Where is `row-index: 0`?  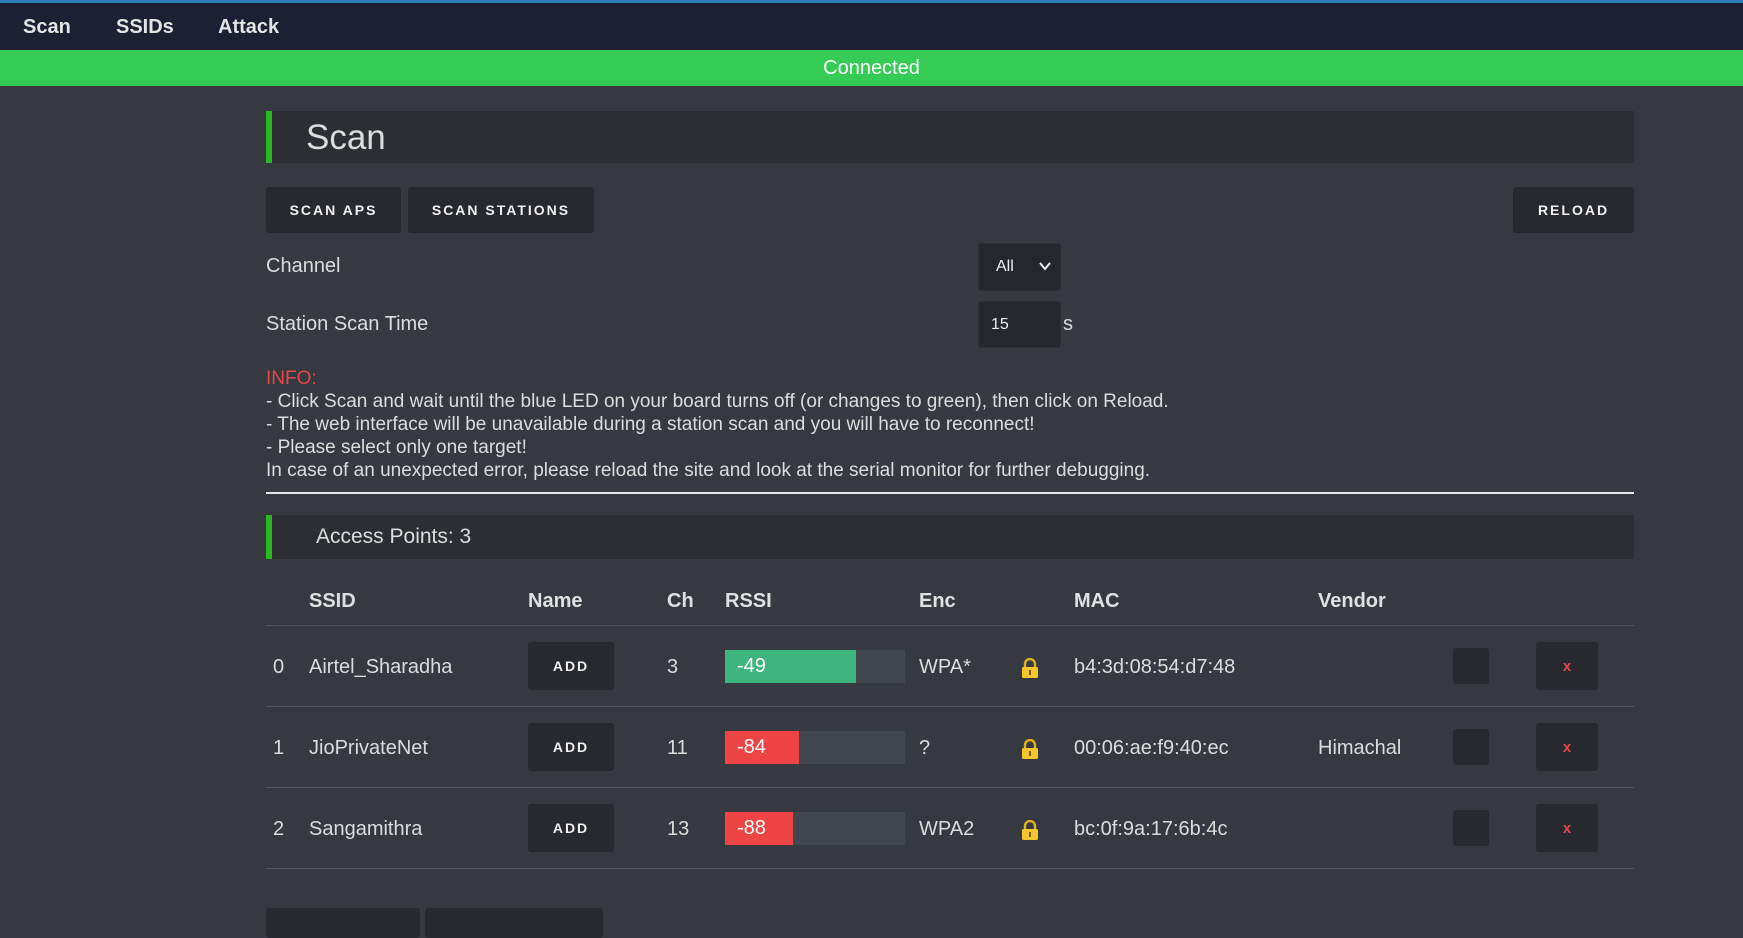 row-index: 0 is located at coordinates (279, 667).